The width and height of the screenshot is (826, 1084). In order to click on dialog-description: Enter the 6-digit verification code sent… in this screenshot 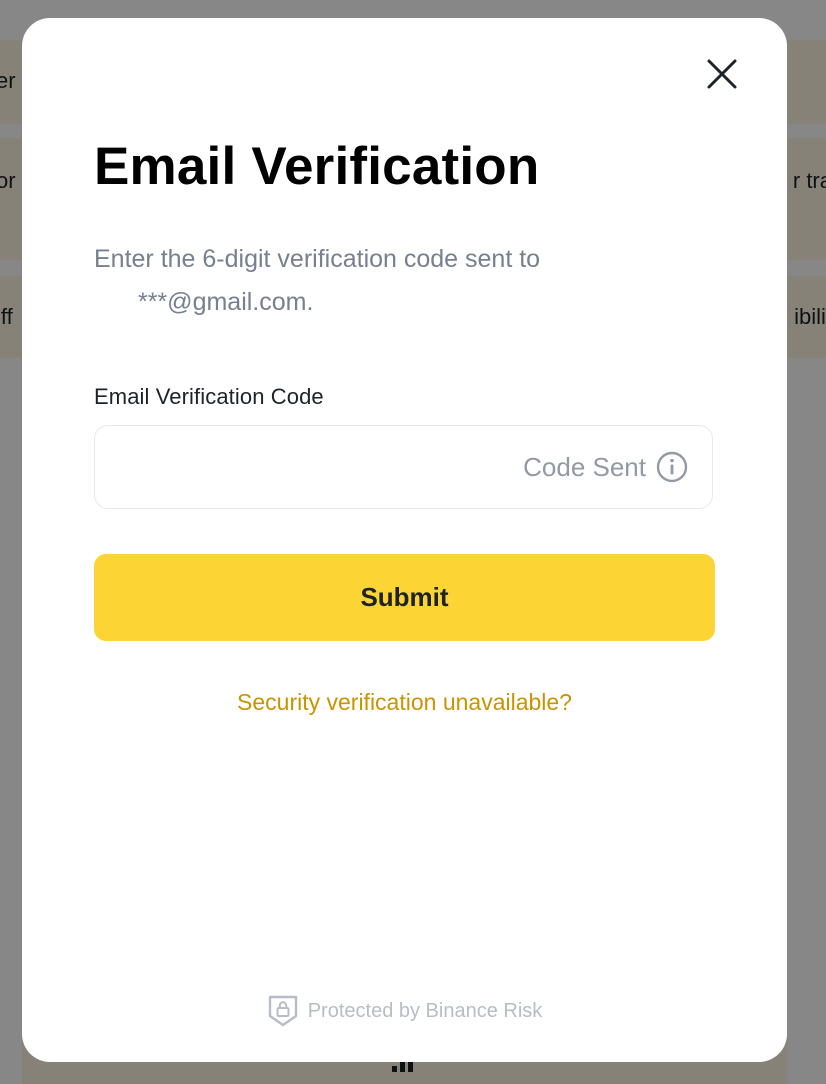, I will do `click(394, 281)`.